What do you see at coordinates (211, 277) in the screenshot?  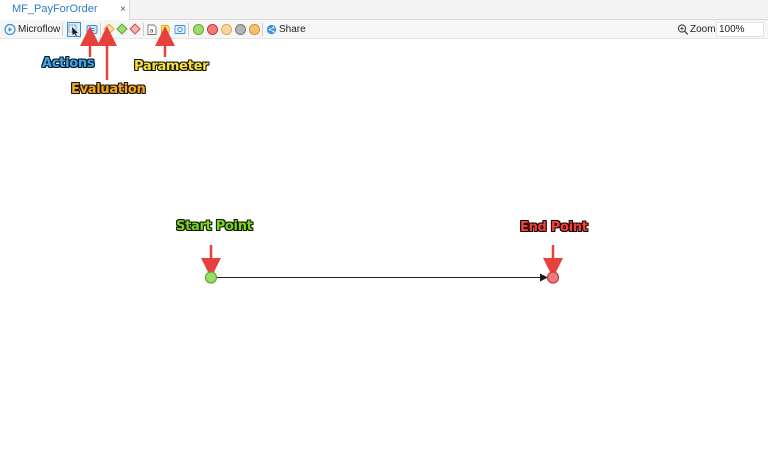 I see `start-event` at bounding box center [211, 277].